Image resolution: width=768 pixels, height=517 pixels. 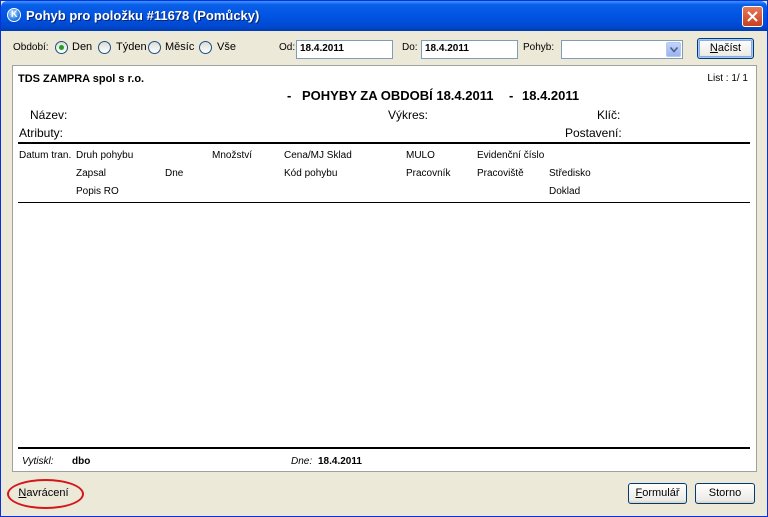 I want to click on back-button: Navrácení, so click(x=43, y=493).